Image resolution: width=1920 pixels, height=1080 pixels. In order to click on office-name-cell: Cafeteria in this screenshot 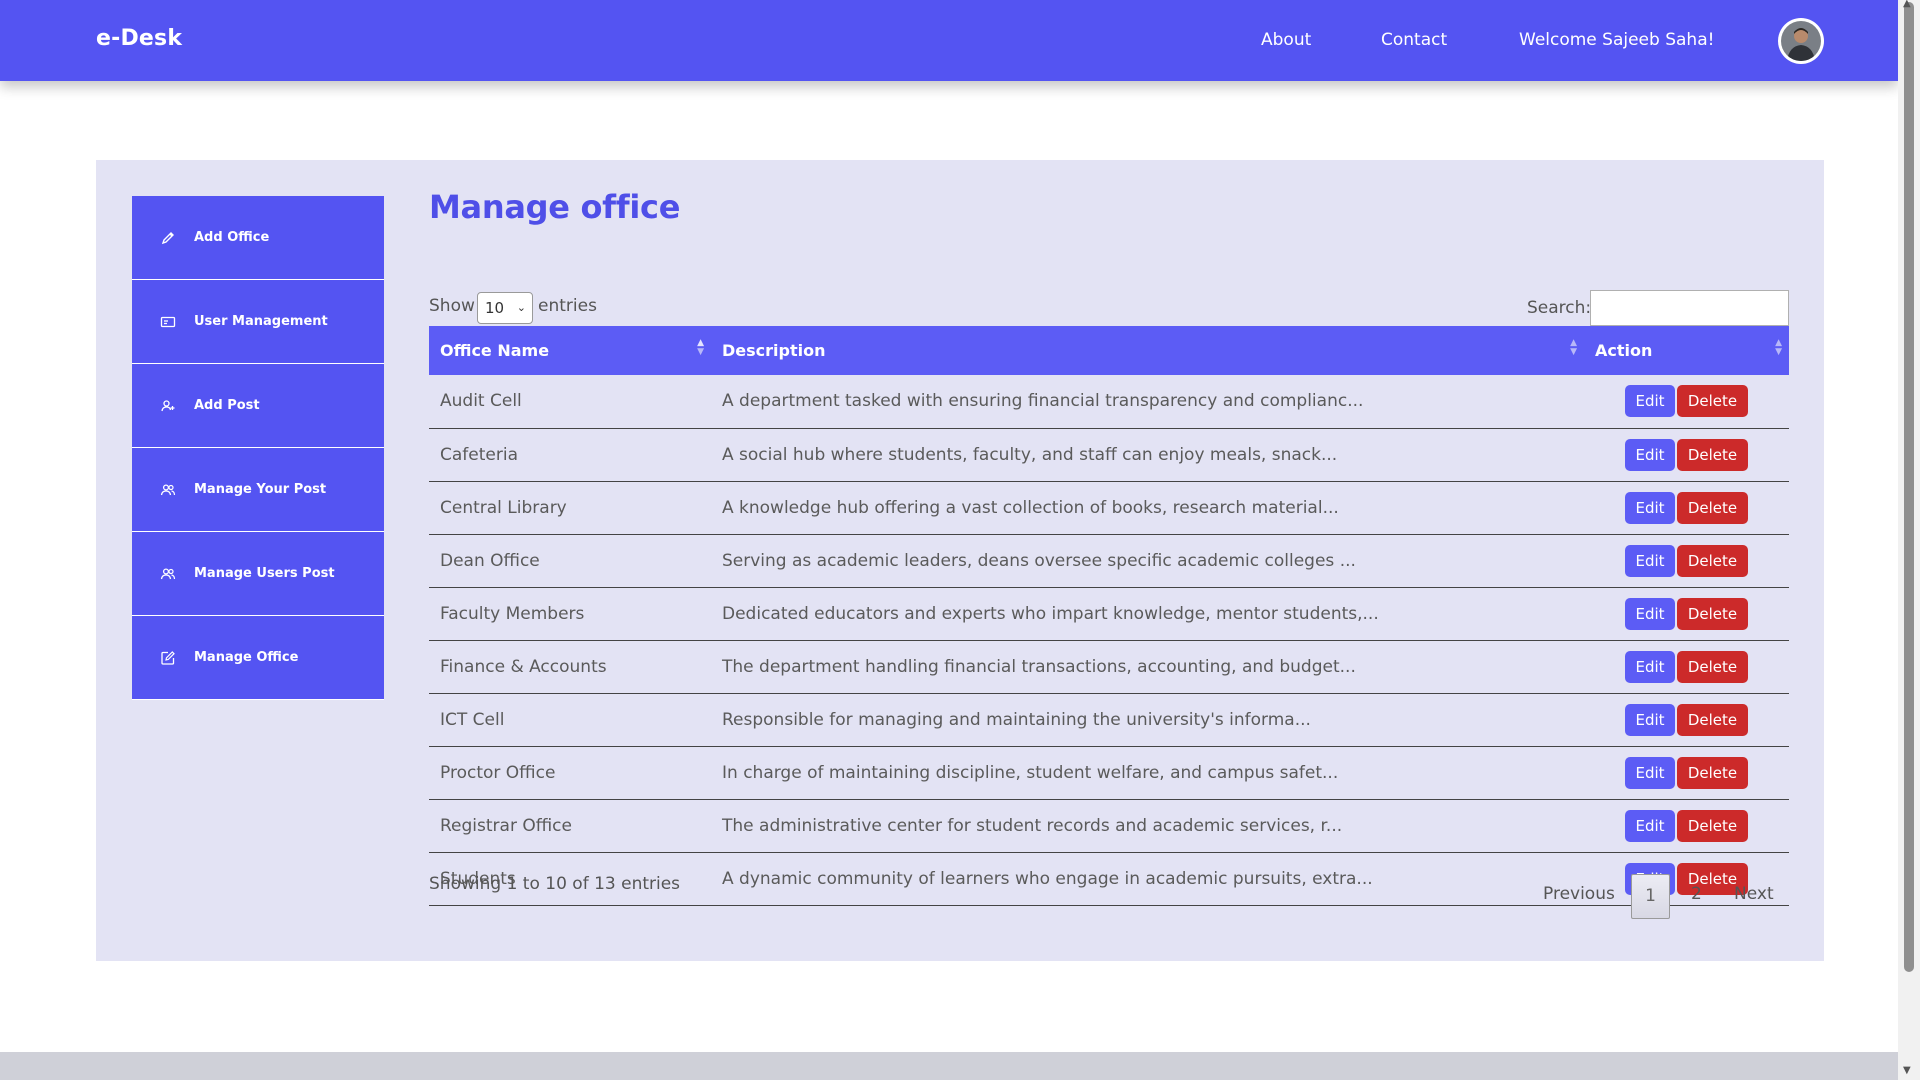, I will do `click(479, 454)`.